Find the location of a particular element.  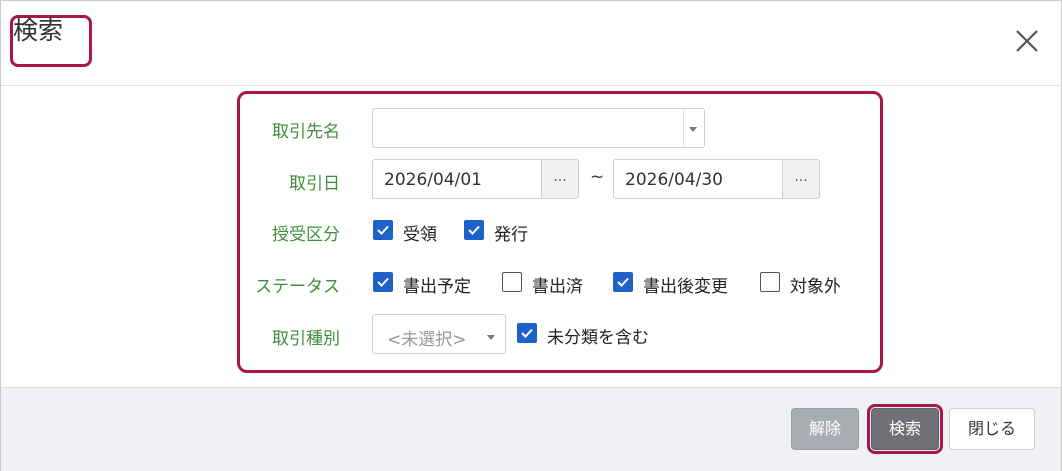

partner-label: 取引先名 is located at coordinates (306, 132).